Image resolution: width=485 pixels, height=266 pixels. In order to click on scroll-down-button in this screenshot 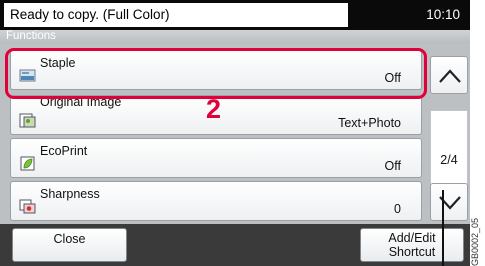, I will do `click(449, 202)`.